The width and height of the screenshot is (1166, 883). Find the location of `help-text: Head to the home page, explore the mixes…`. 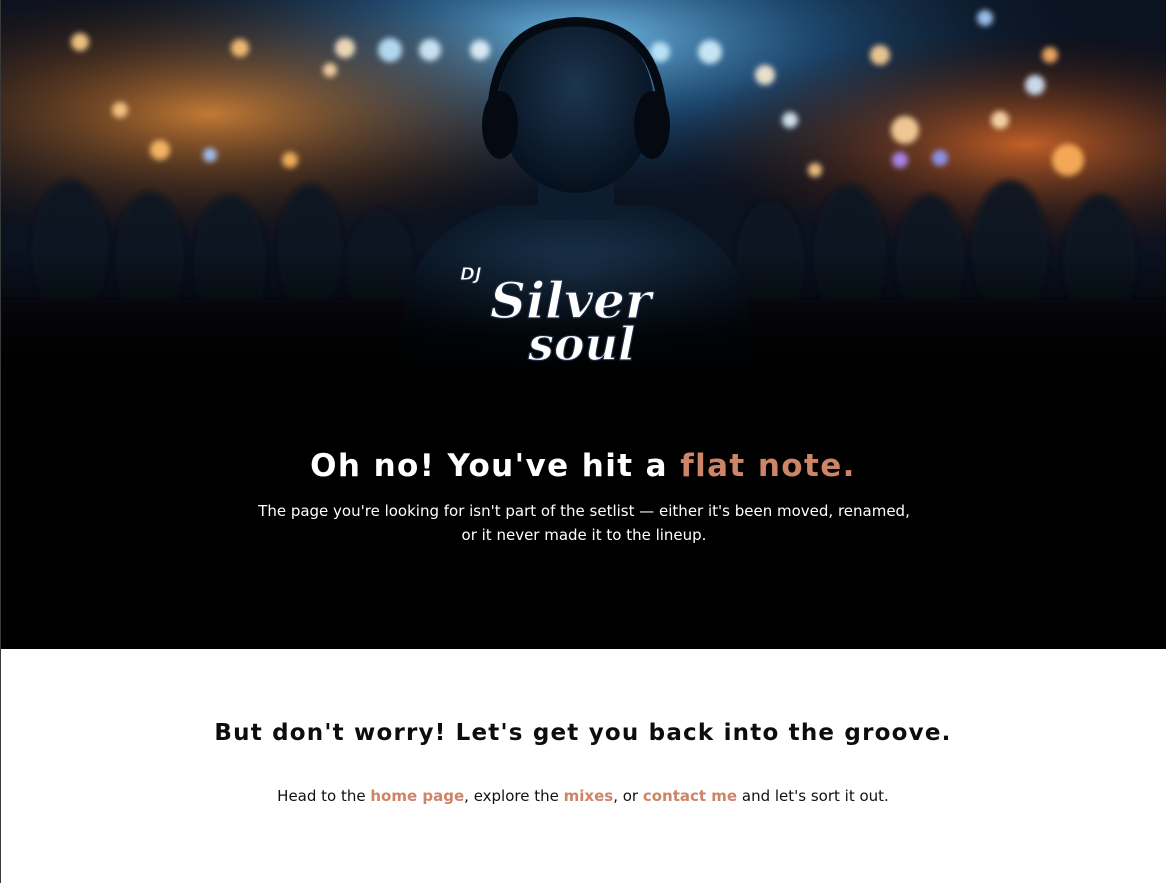

help-text: Head to the home page, explore the mixes… is located at coordinates (583, 796).